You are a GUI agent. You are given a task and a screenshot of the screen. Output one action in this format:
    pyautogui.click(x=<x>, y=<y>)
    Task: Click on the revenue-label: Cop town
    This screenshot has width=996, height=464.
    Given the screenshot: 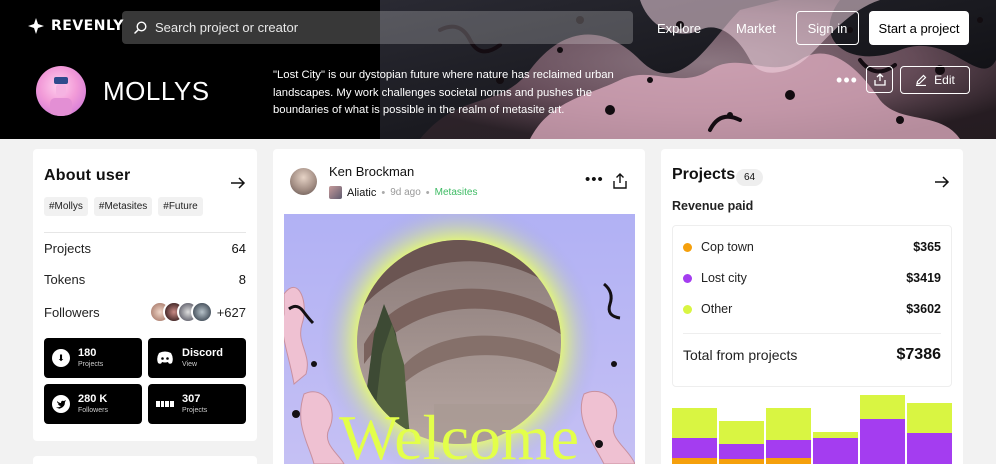 What is the action you would take?
    pyautogui.click(x=727, y=247)
    